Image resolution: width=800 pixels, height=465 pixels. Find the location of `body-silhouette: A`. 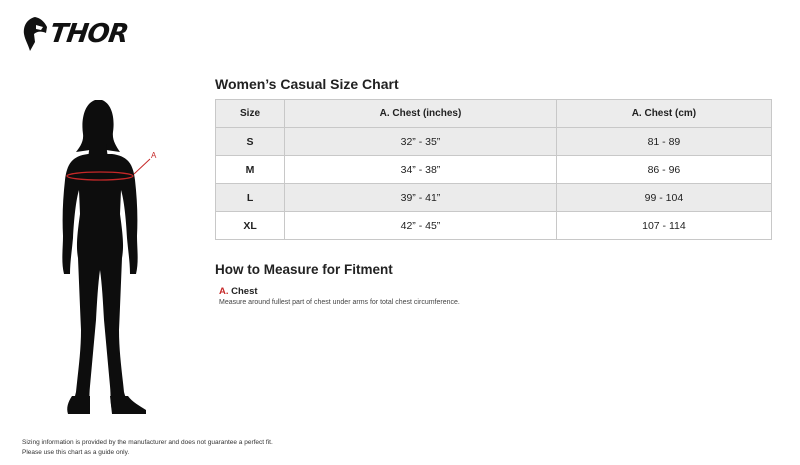

body-silhouette: A is located at coordinates (109, 257).